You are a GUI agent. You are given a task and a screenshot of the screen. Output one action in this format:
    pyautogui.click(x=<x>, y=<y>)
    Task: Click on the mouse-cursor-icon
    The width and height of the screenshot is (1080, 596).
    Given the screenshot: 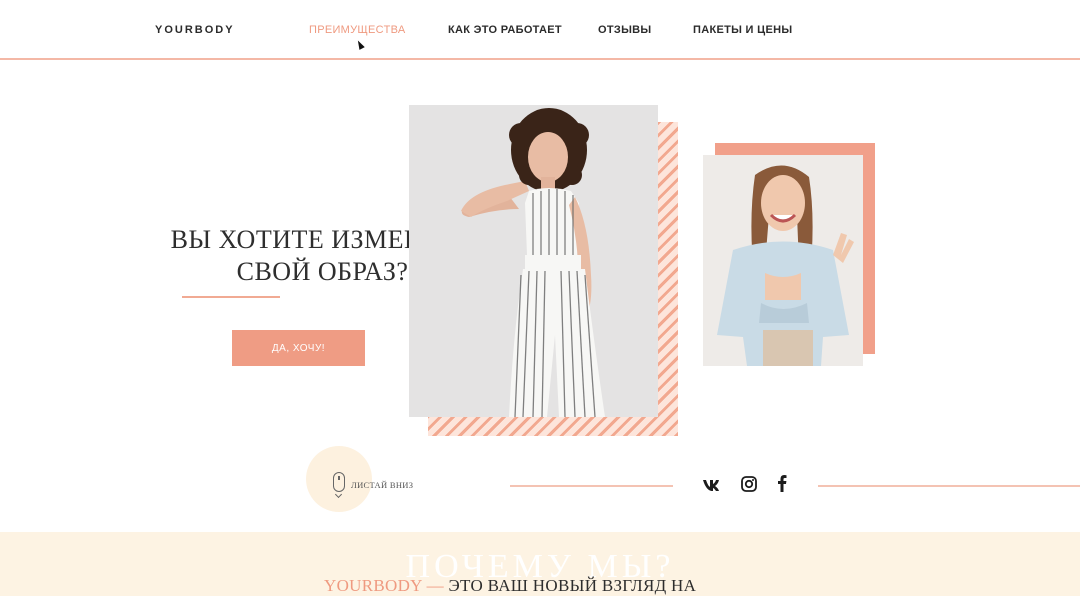 What is the action you would take?
    pyautogui.click(x=360, y=44)
    